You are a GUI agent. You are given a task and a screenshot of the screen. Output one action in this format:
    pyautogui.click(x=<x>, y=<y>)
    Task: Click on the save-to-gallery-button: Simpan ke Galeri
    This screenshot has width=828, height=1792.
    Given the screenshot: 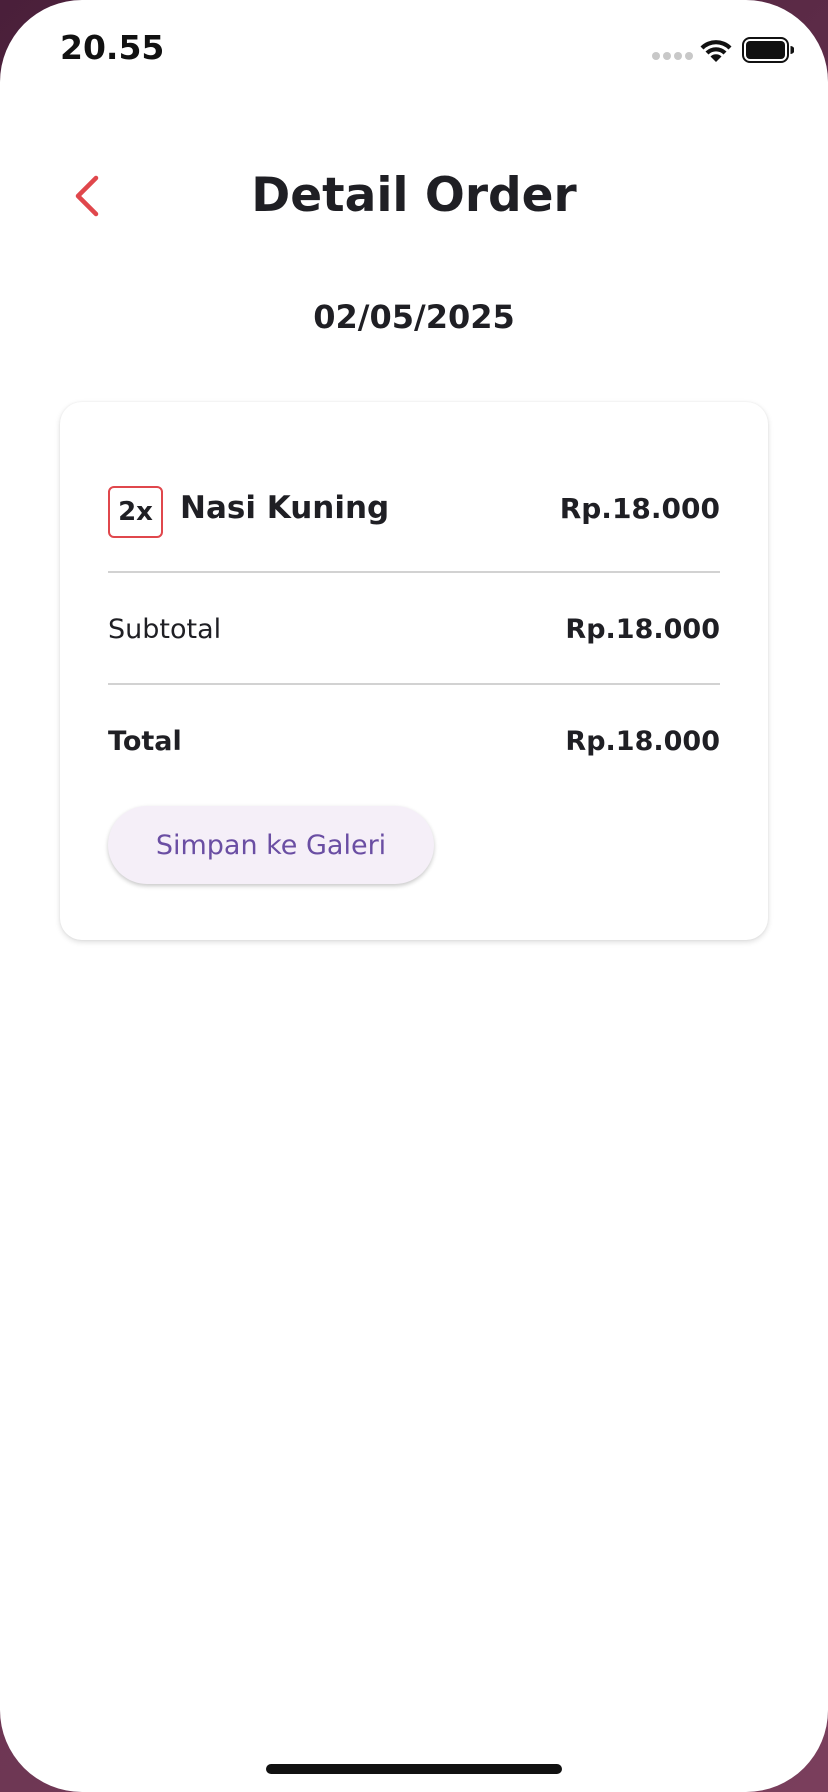 What is the action you would take?
    pyautogui.click(x=271, y=845)
    